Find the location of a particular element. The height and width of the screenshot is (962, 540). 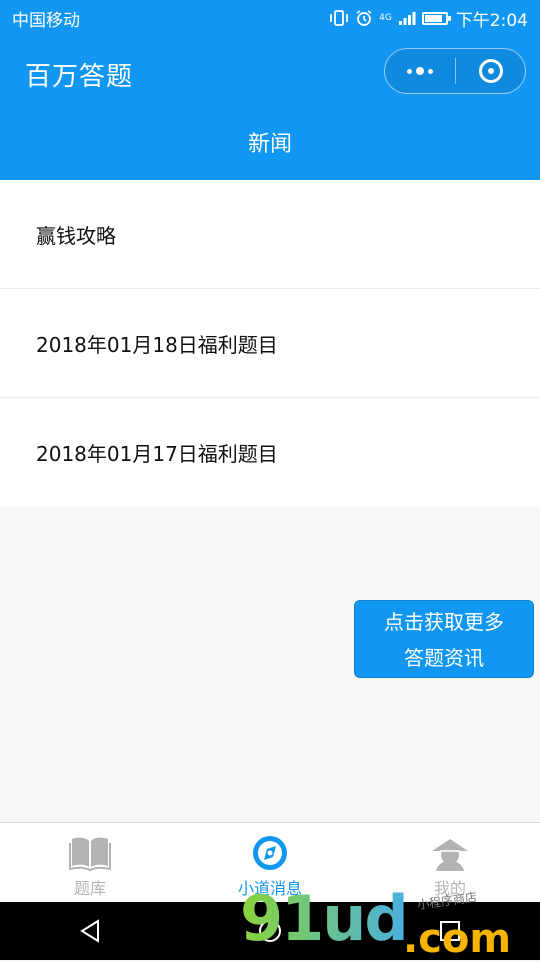

close-mini-program-button is located at coordinates (490, 71).